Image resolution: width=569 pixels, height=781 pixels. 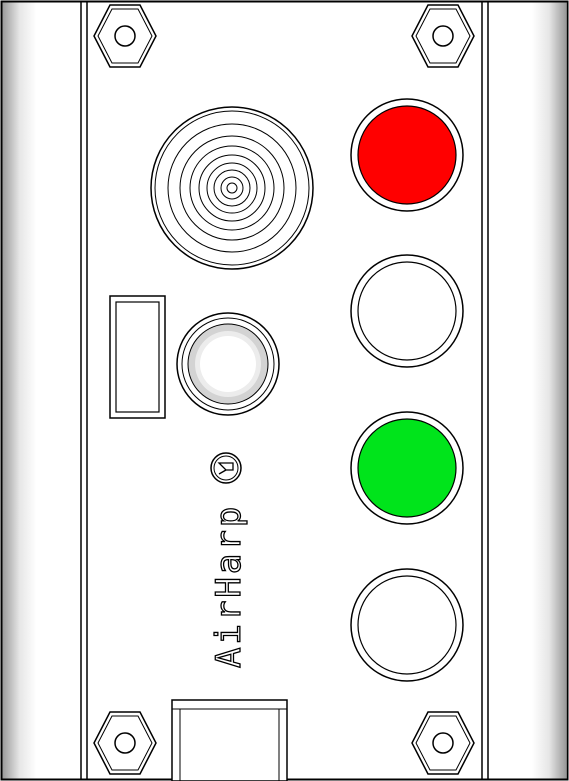 I want to click on buzzer, so click(x=232, y=188).